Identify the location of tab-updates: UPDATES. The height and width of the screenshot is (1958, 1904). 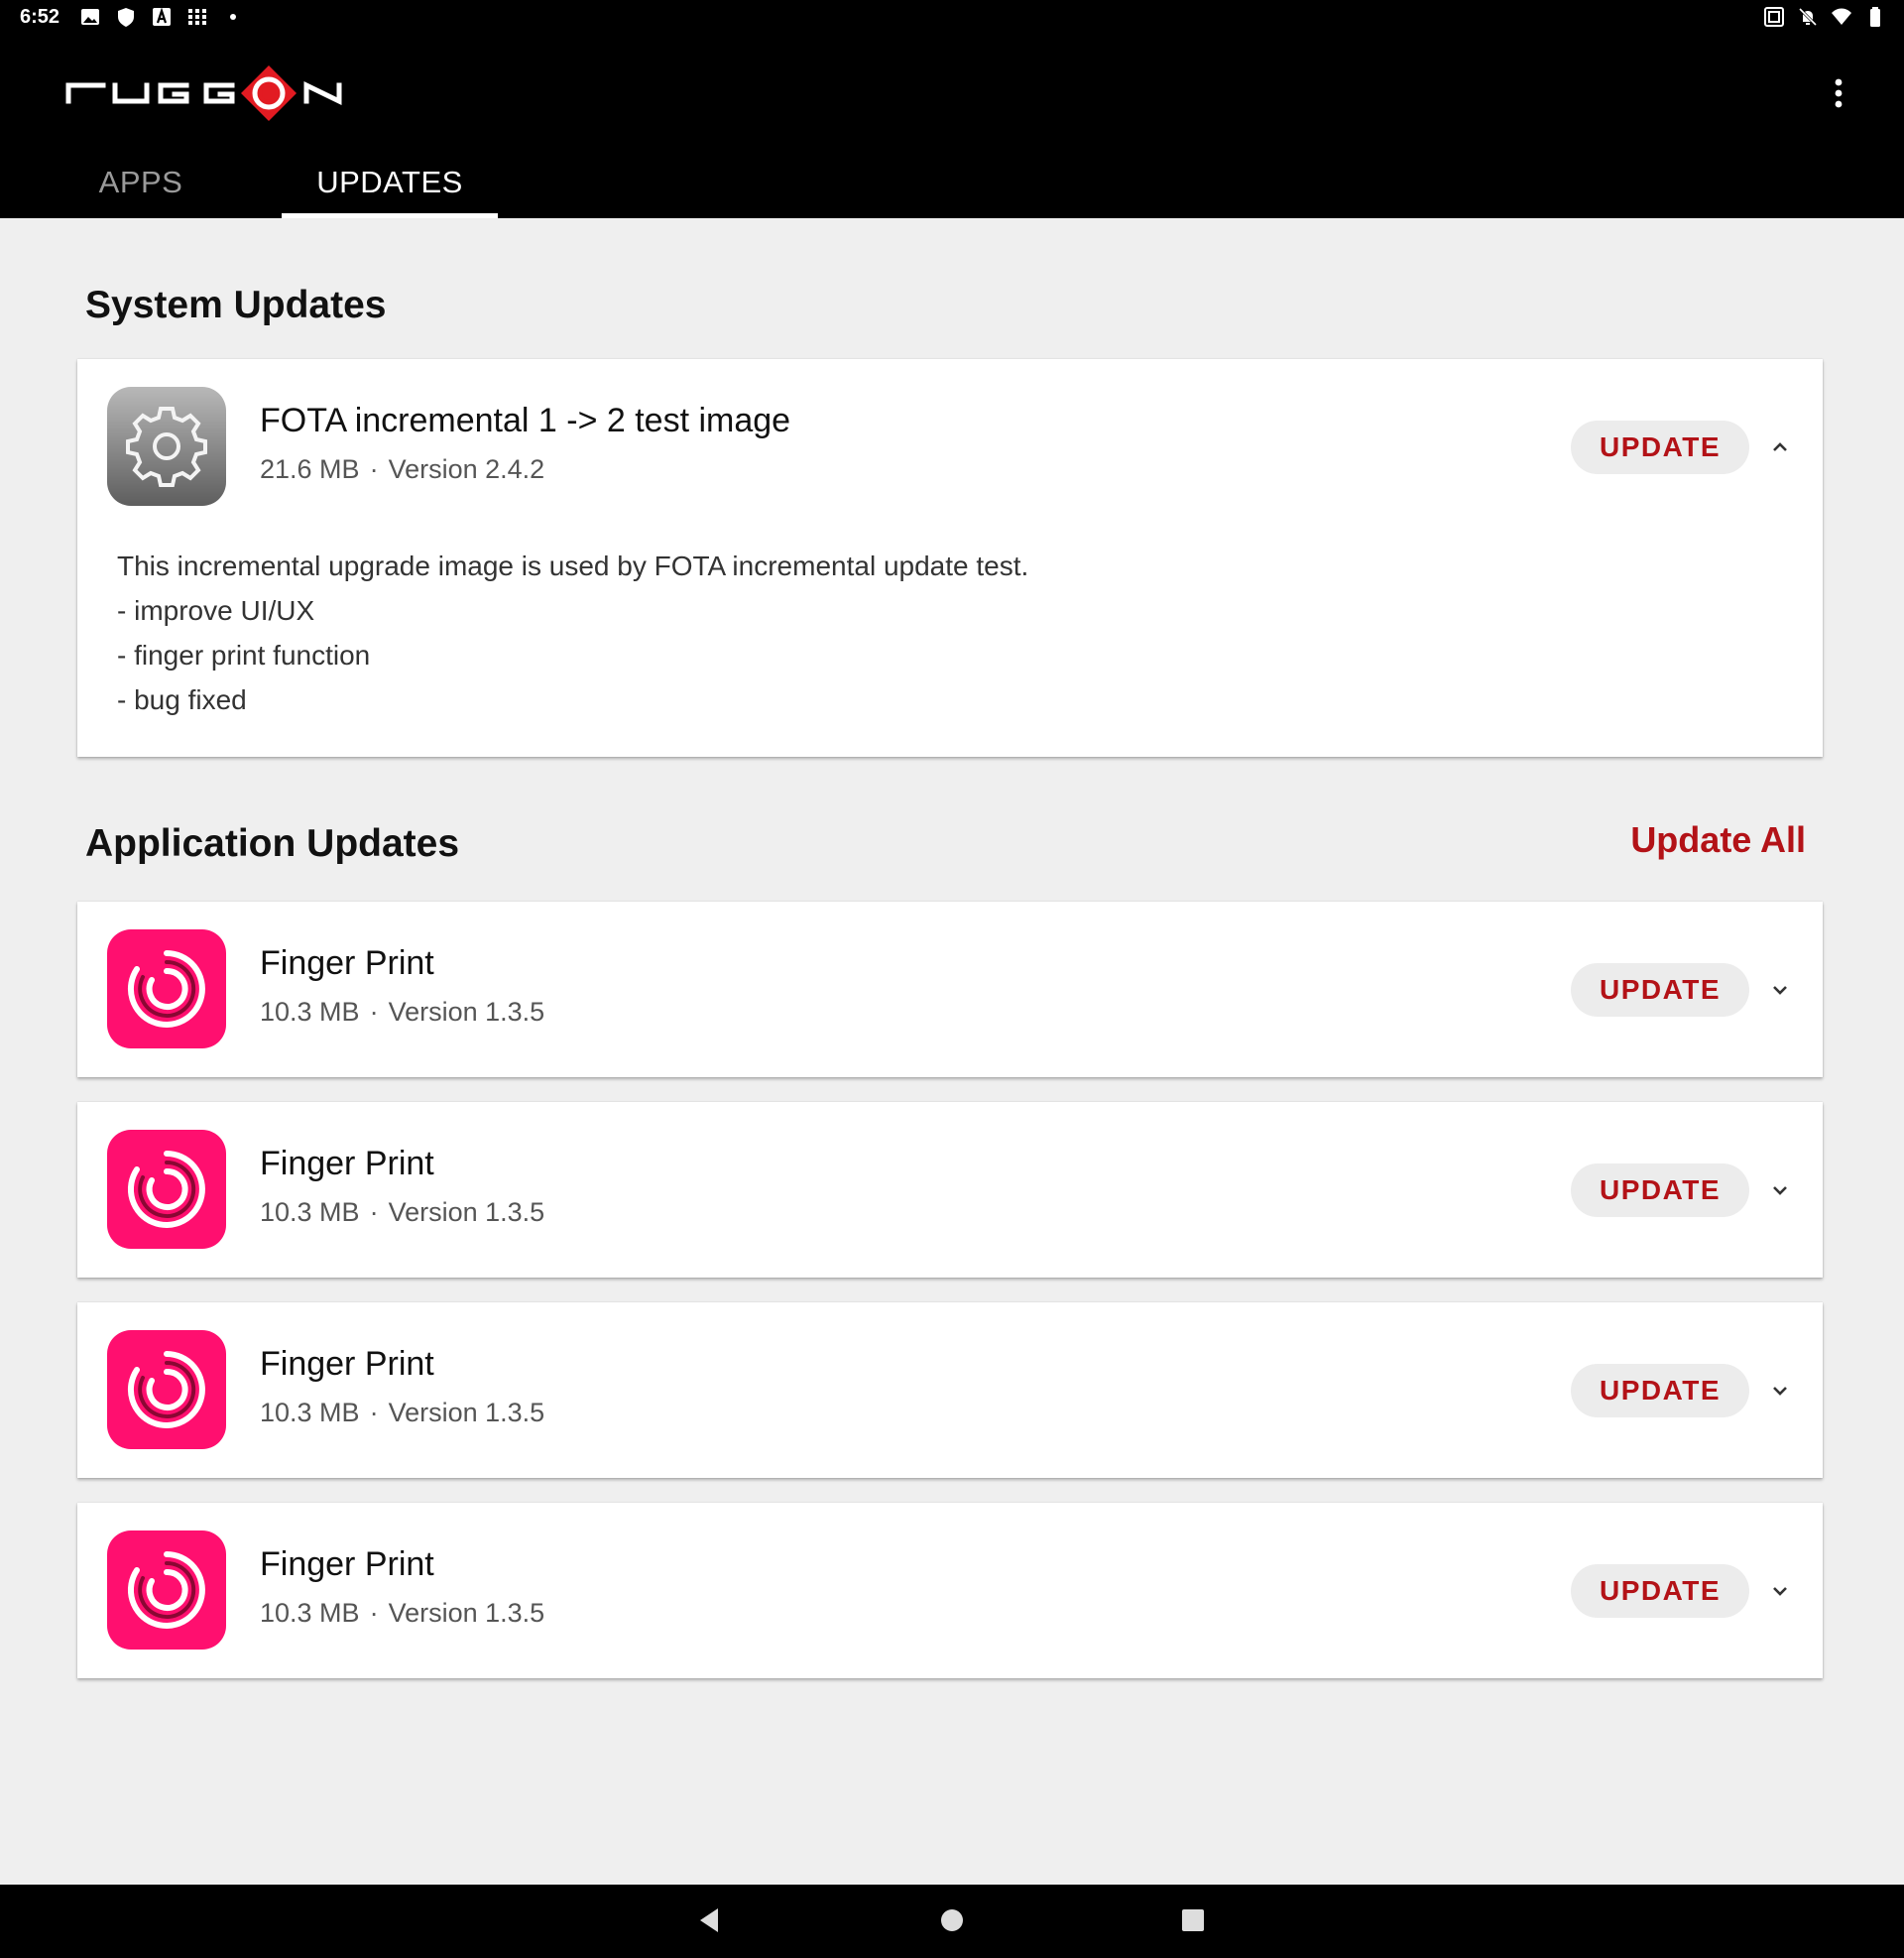
(390, 182).